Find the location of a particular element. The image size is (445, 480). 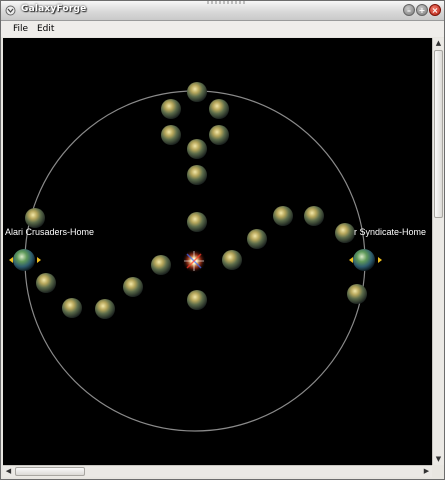

horizontal-scrollbar: ◀ ▶ is located at coordinates (217, 471).